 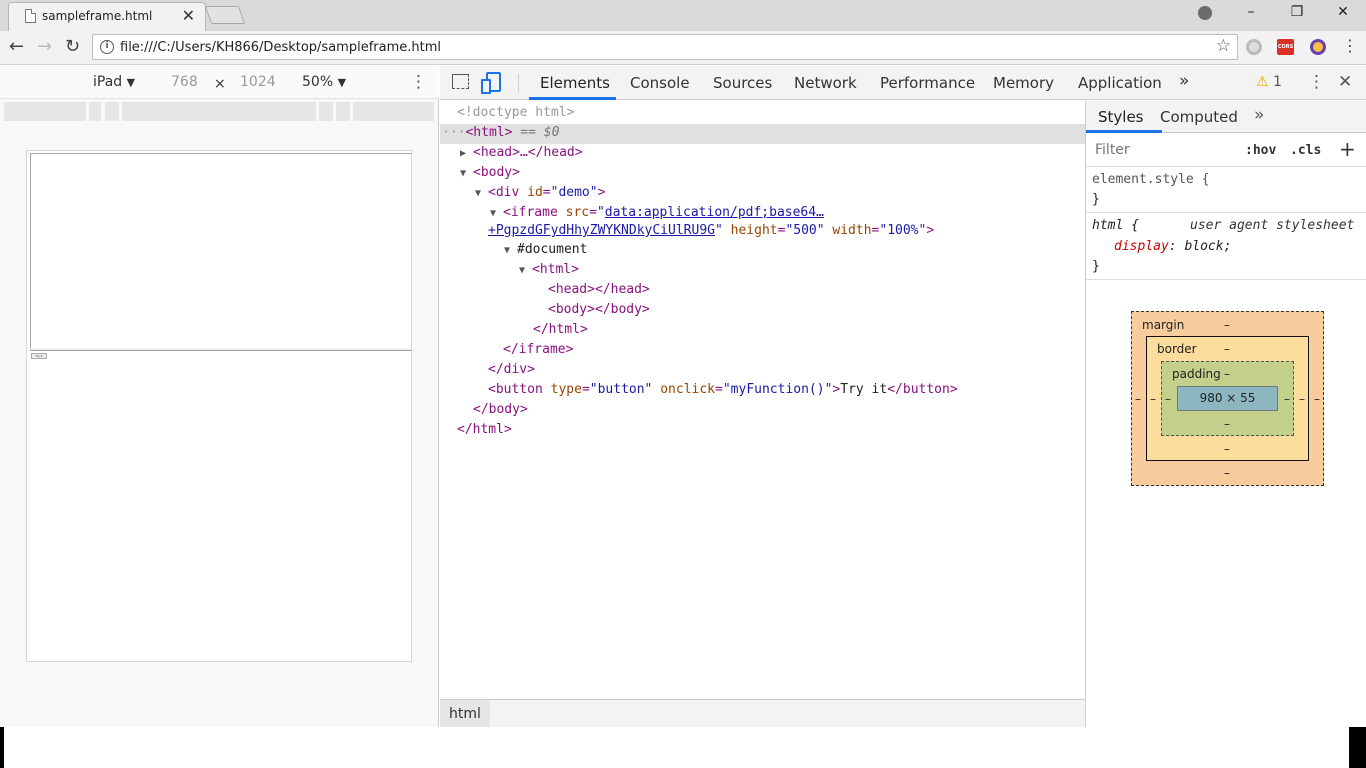 What do you see at coordinates (1316, 82) in the screenshot?
I see `devtools-menu-icon: ⋮` at bounding box center [1316, 82].